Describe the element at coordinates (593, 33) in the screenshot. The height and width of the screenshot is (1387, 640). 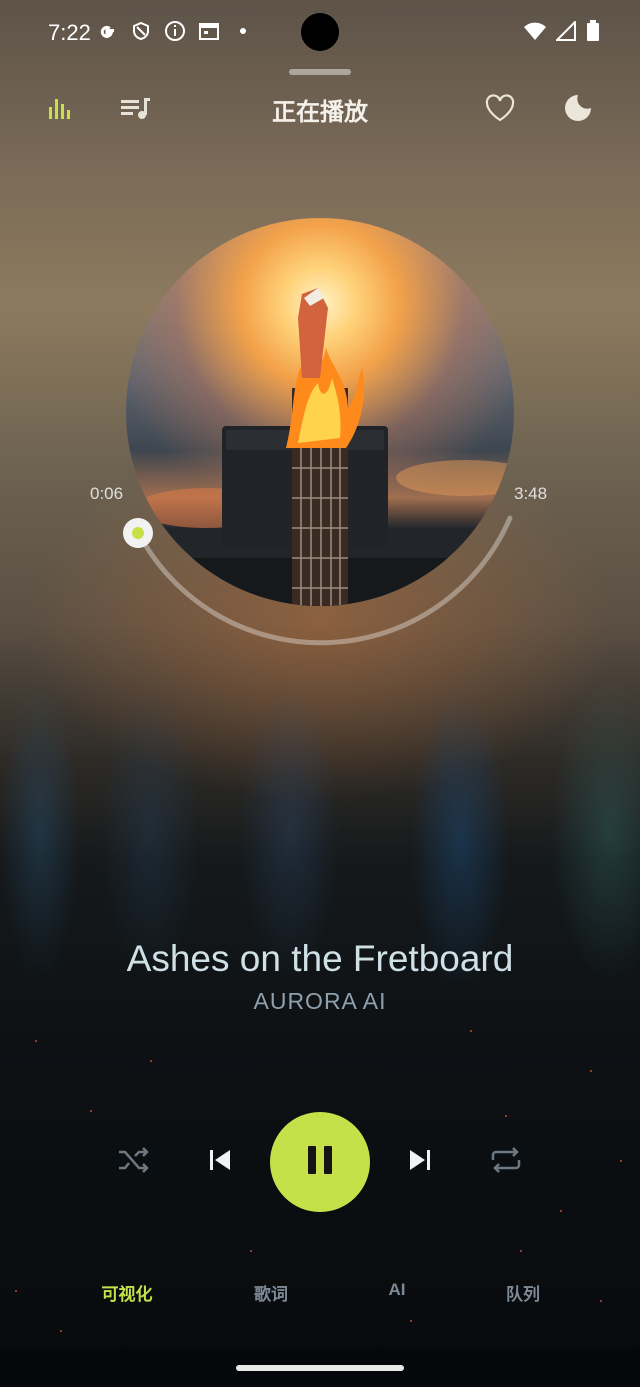
I see `battery-icon` at that location.